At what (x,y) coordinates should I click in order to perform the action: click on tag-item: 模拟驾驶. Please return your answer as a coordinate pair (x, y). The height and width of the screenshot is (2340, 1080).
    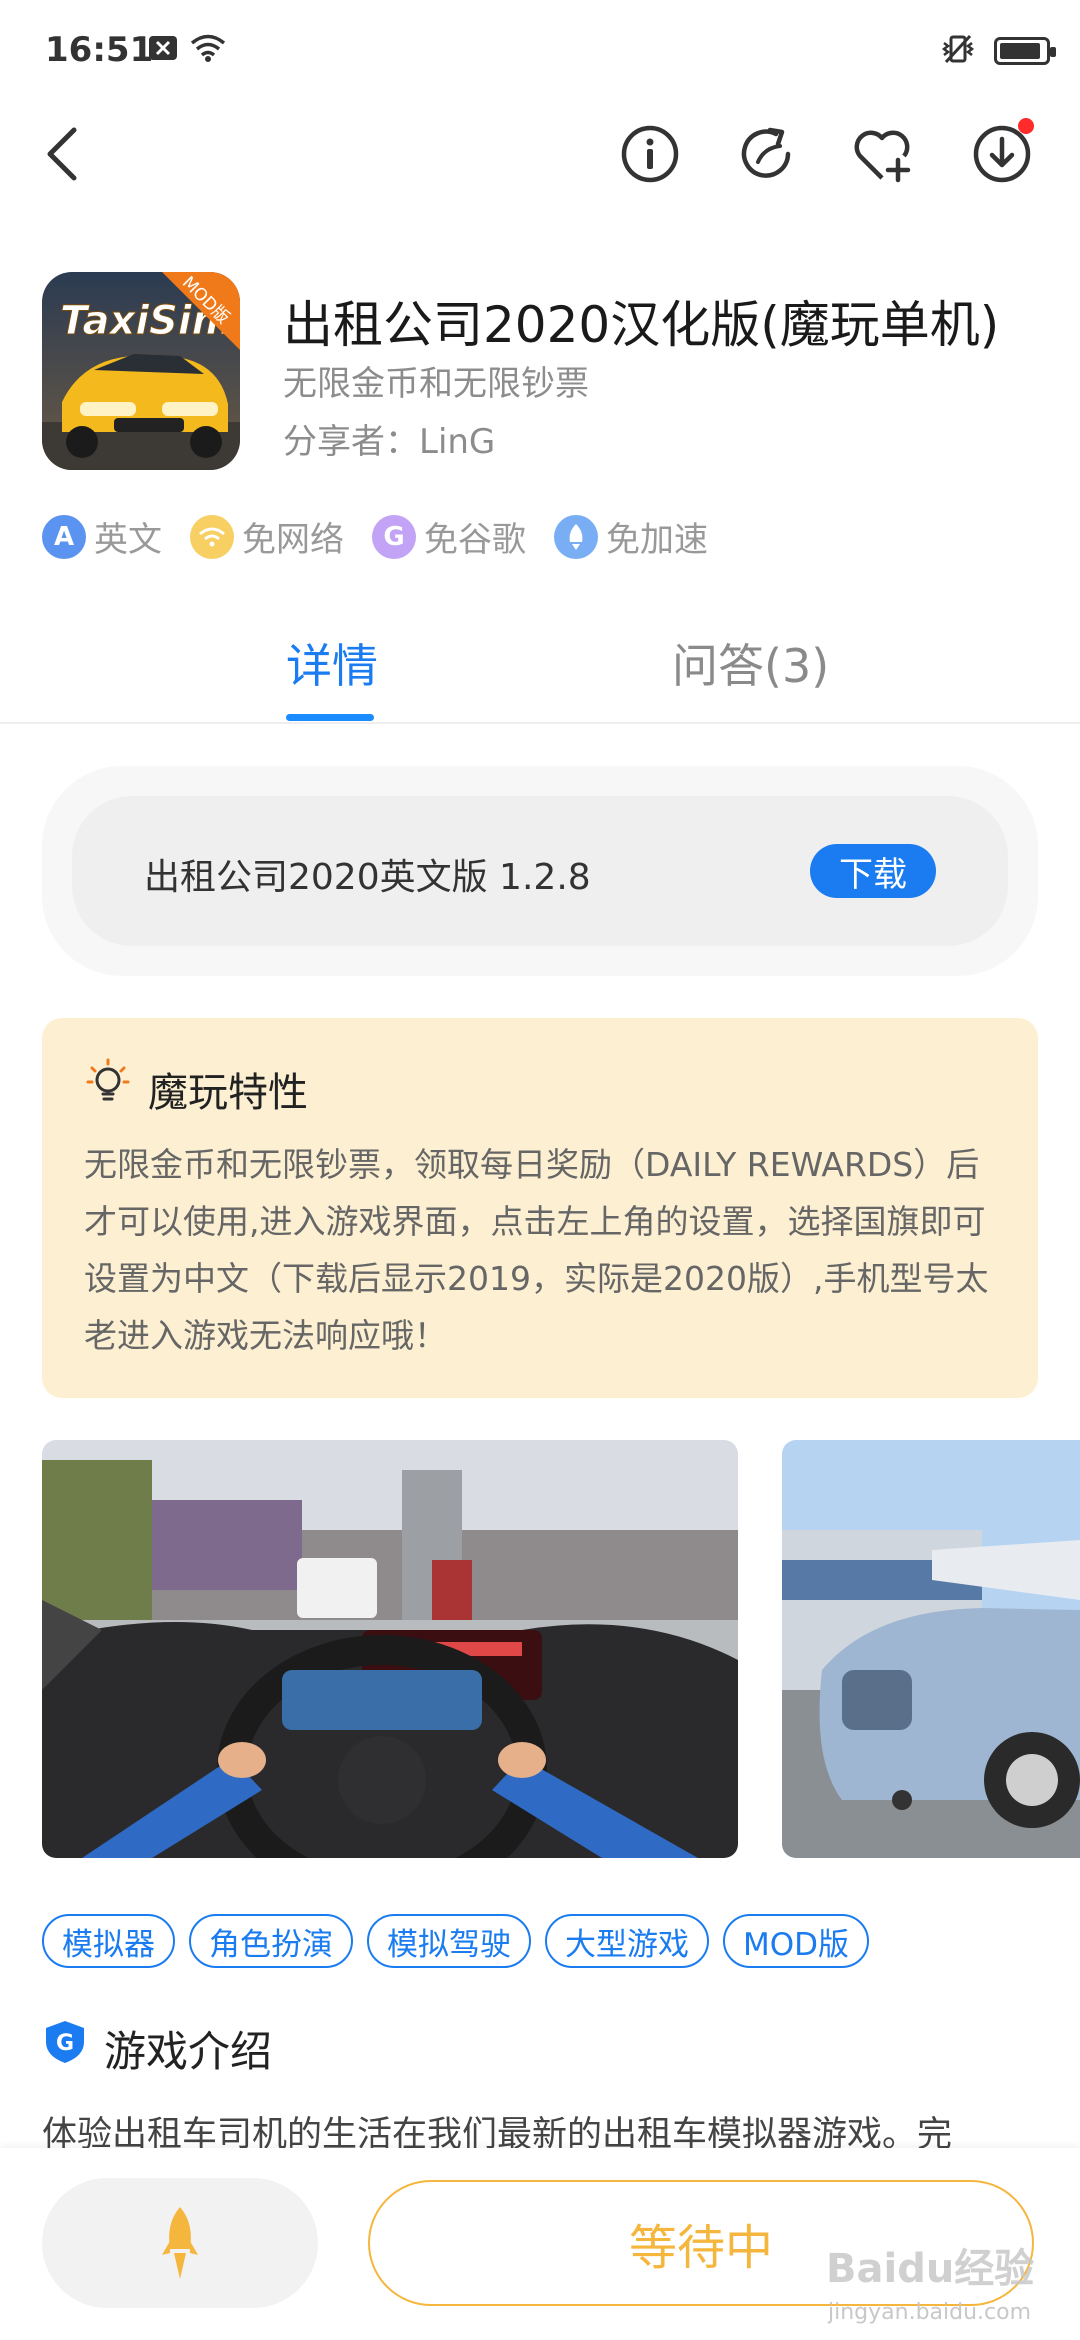
    Looking at the image, I should click on (449, 1941).